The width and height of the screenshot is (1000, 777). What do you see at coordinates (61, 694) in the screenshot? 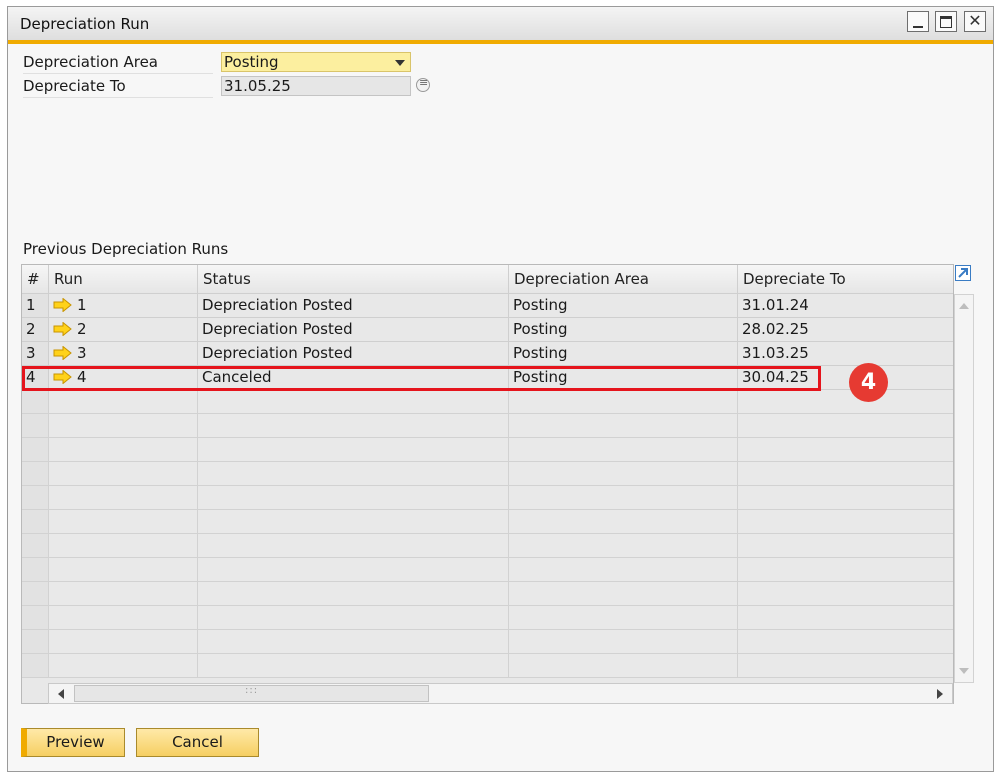
I see `scroll-left-icon` at bounding box center [61, 694].